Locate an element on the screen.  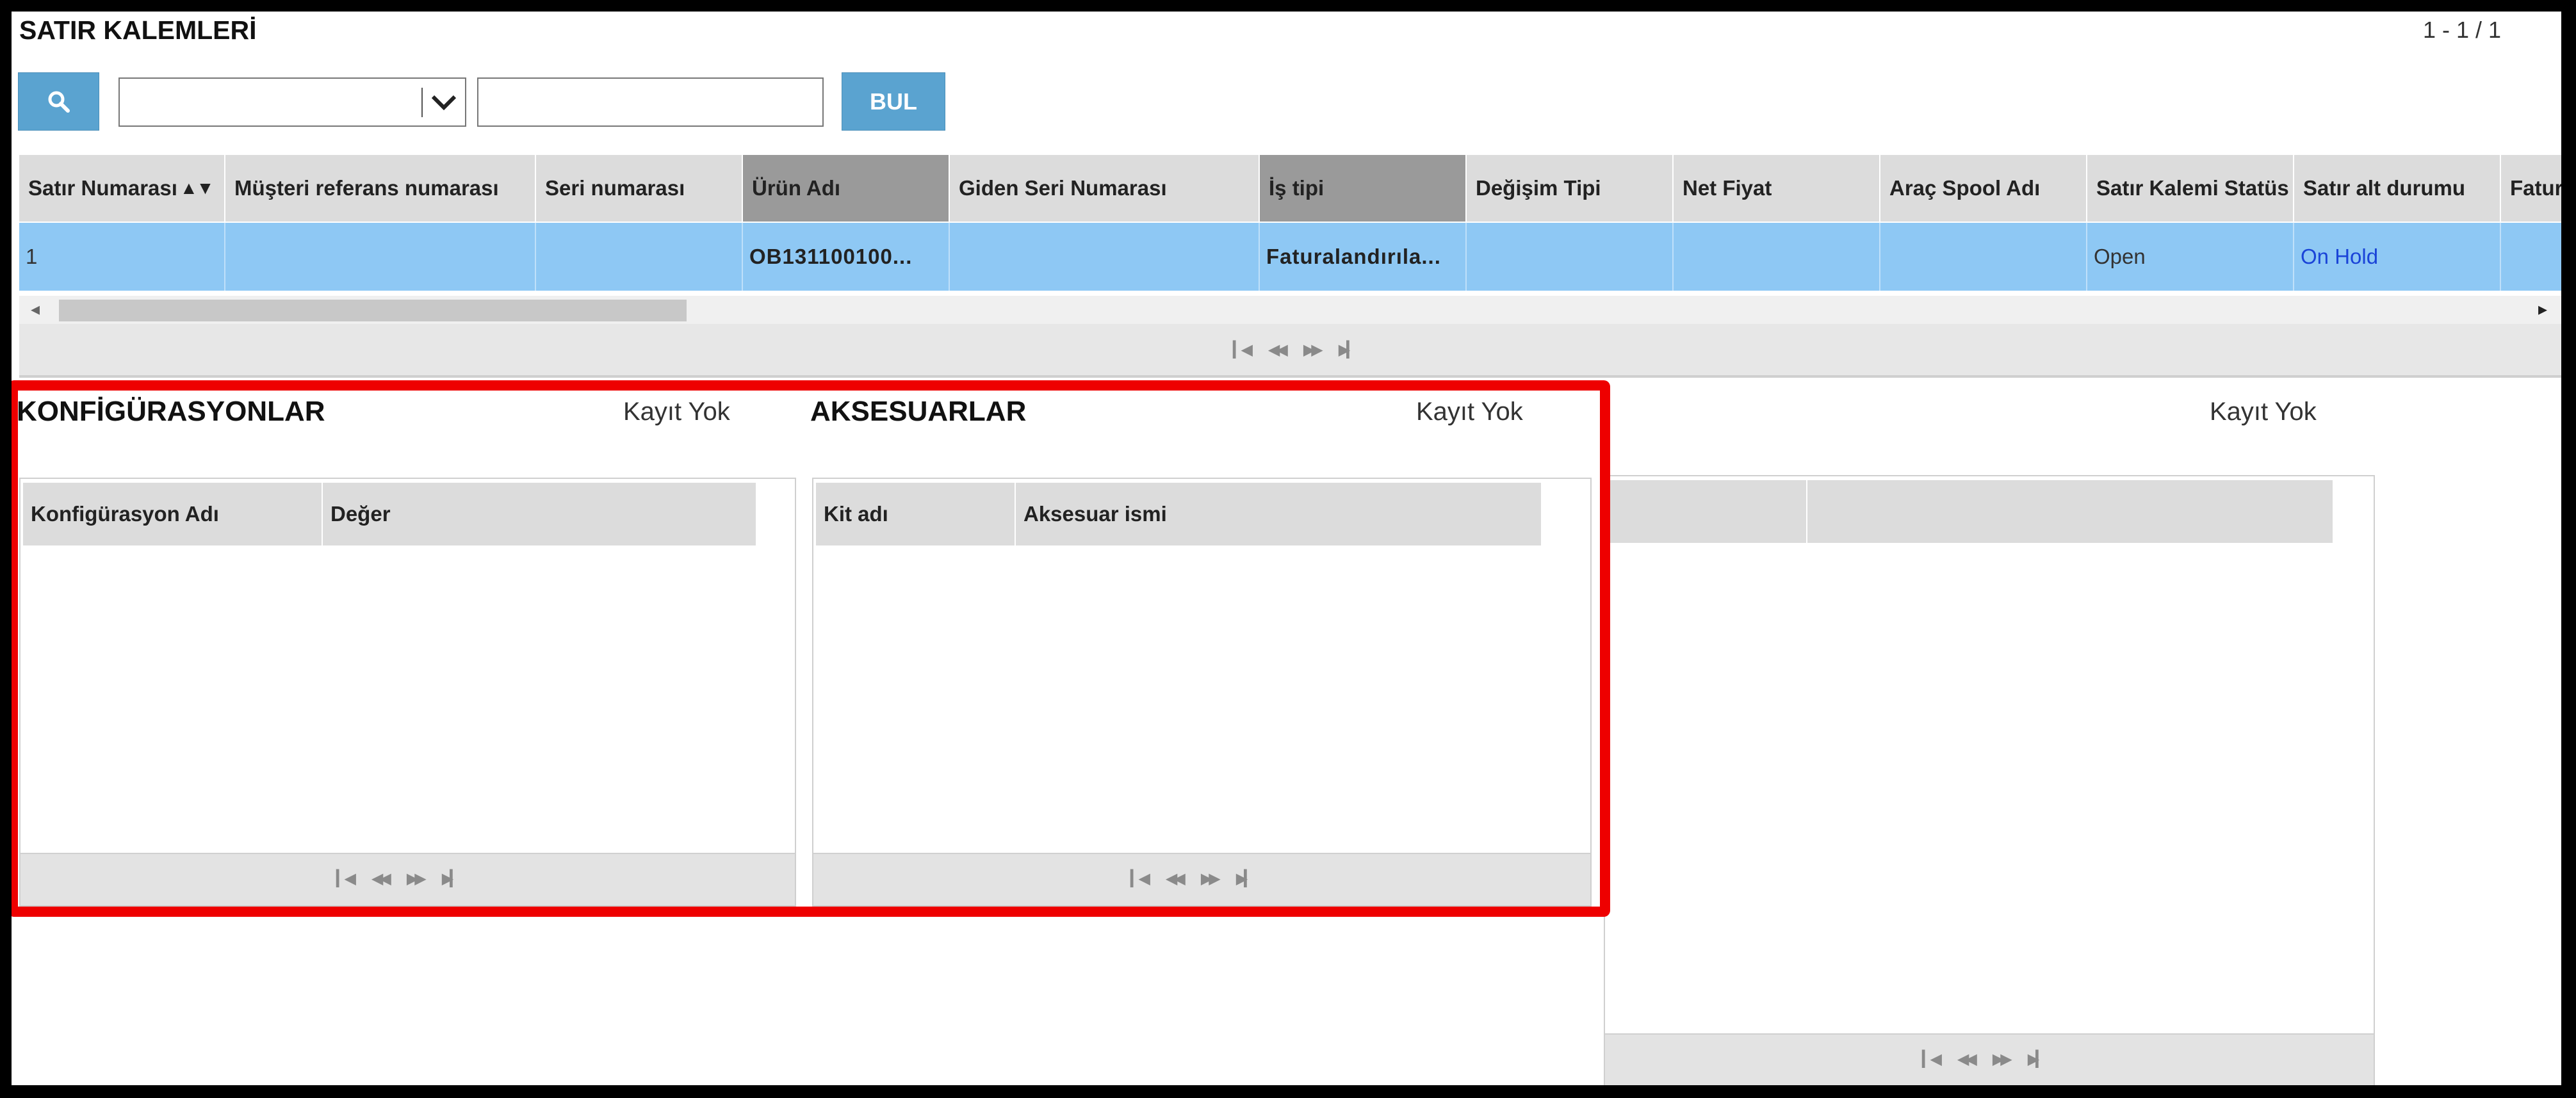
column-header-line-number: Satır Numarası ▲▼ is located at coordinates (122, 188).